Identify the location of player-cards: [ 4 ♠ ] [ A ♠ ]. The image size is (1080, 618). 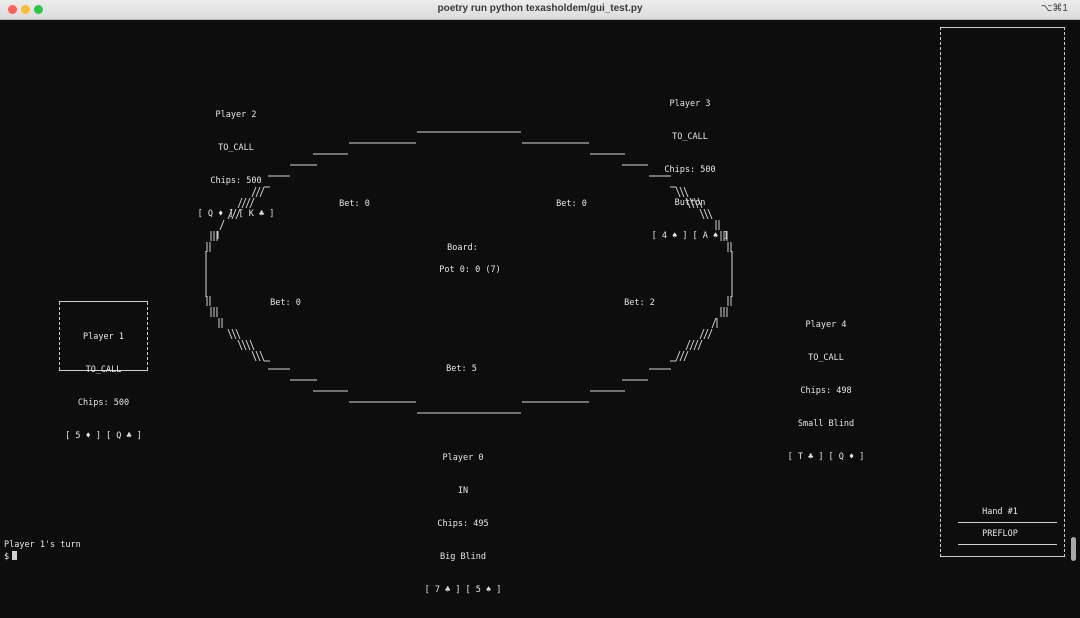
(690, 236).